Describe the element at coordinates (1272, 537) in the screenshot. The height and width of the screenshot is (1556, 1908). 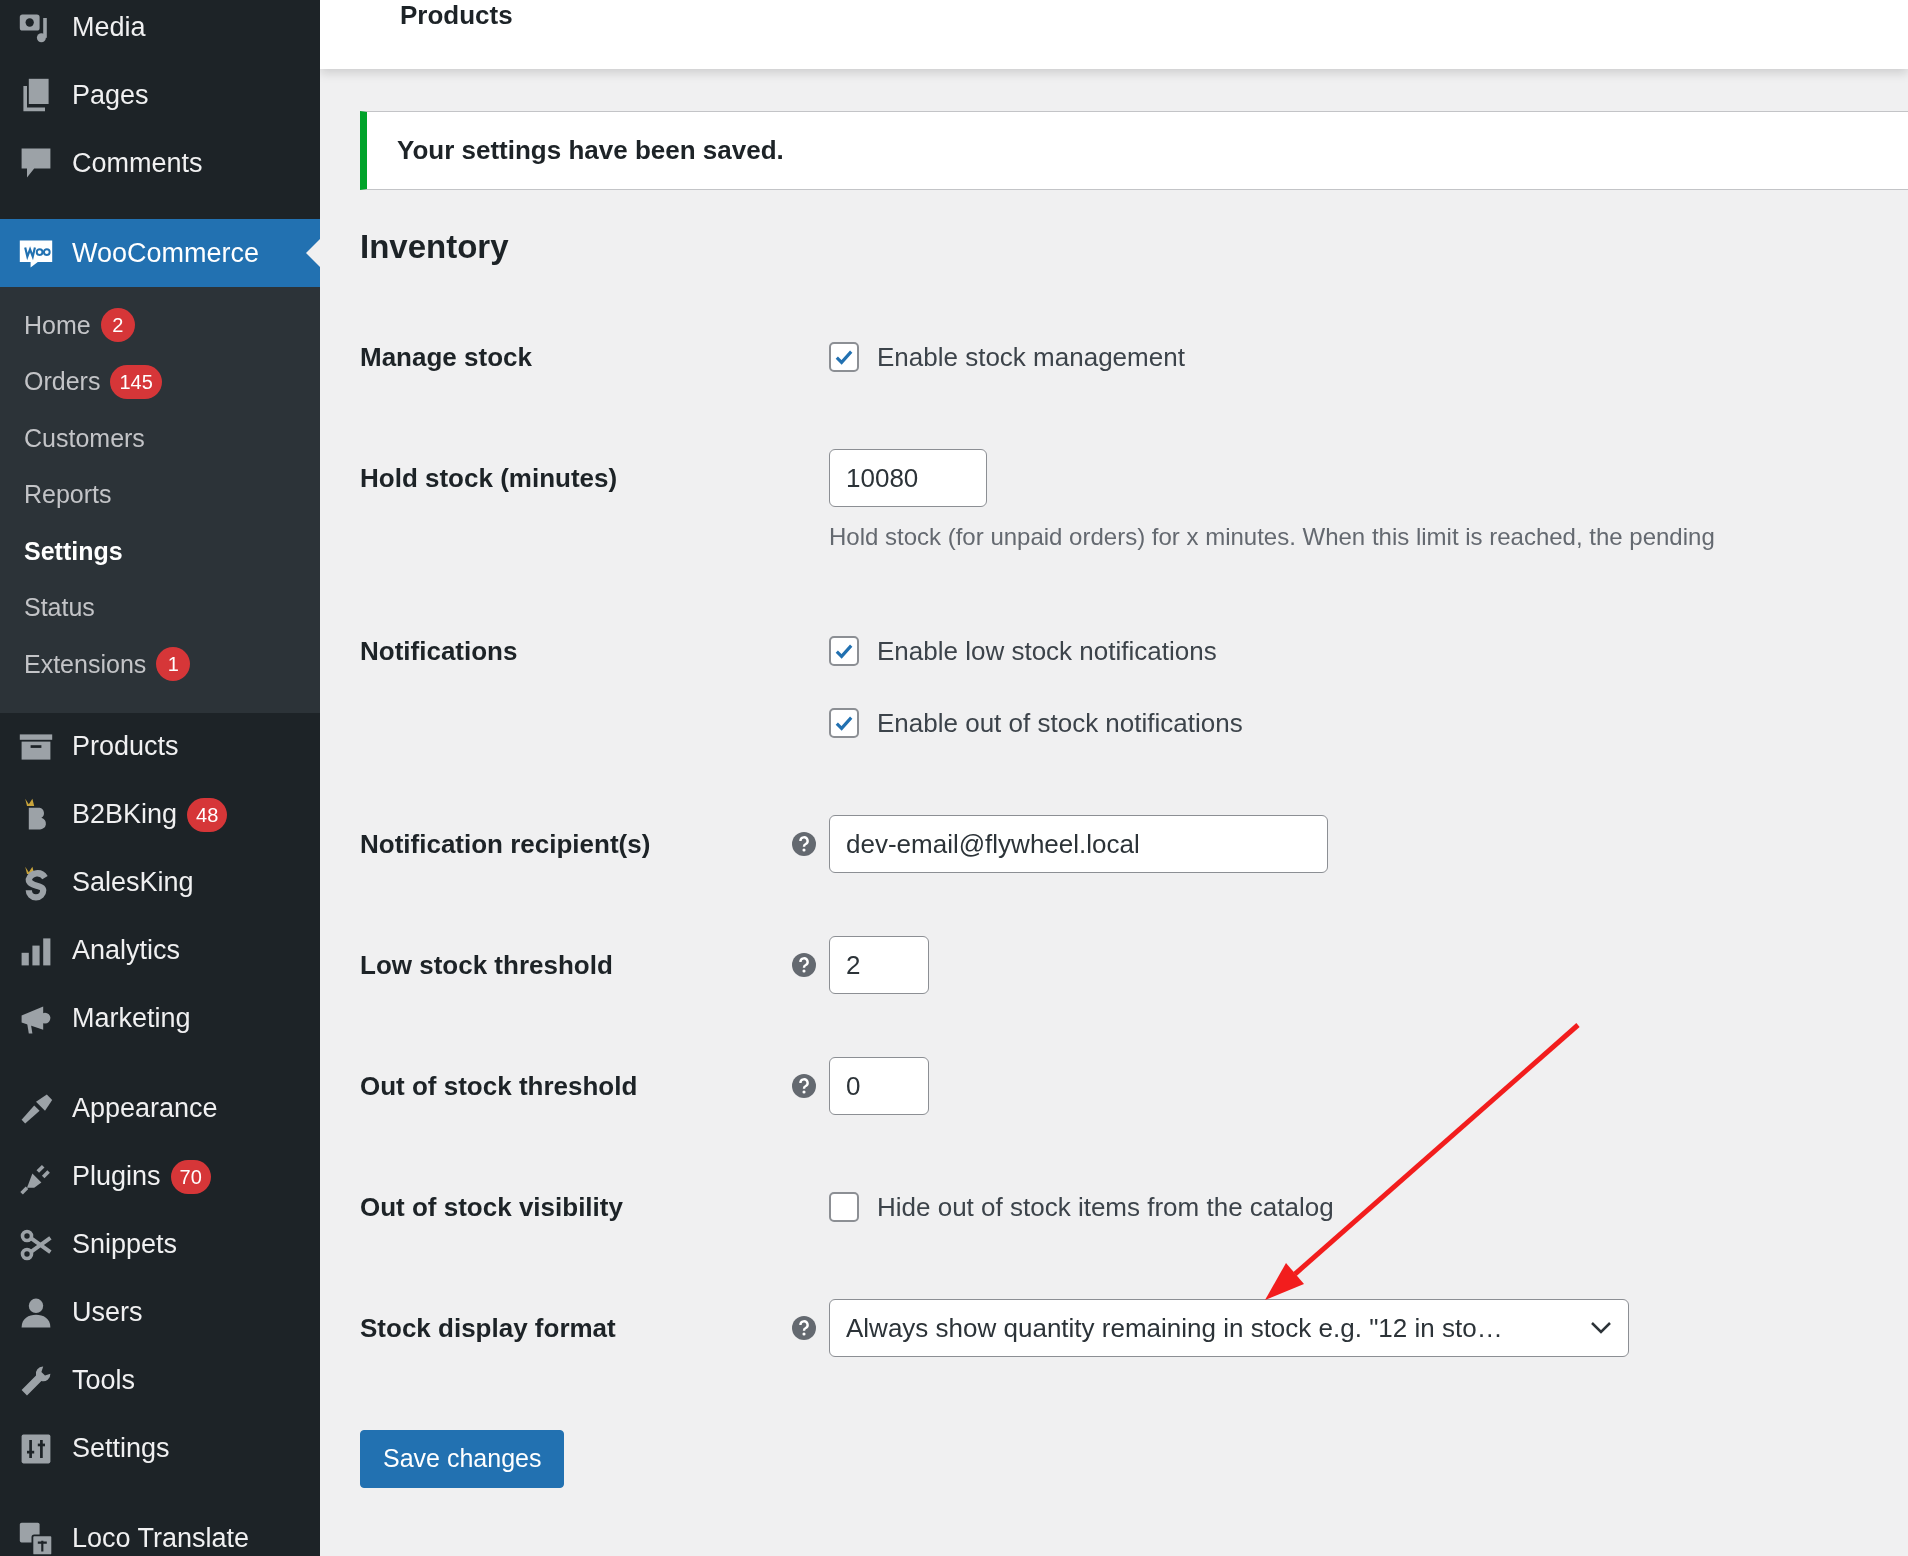
I see `field-description: Hold stock (for unpaid orders) for x minutes. When this limit is reached, the pending` at that location.